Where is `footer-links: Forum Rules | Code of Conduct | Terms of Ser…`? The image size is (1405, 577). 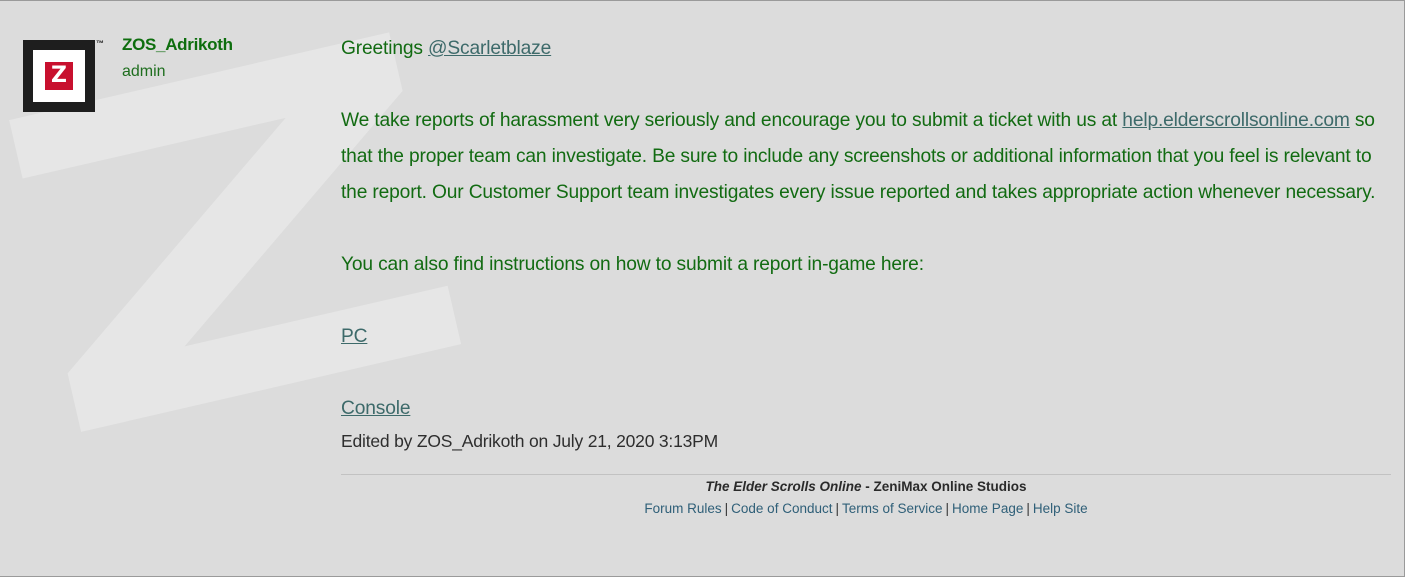 footer-links: Forum Rules | Code of Conduct | Terms of Ser… is located at coordinates (866, 509).